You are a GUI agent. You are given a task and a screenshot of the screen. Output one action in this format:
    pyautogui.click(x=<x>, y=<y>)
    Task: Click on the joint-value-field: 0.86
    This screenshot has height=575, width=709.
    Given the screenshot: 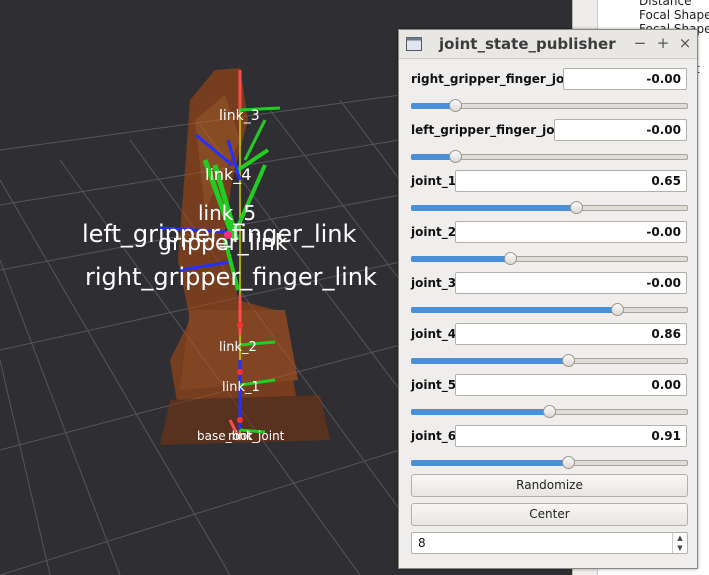 What is the action you would take?
    pyautogui.click(x=571, y=334)
    